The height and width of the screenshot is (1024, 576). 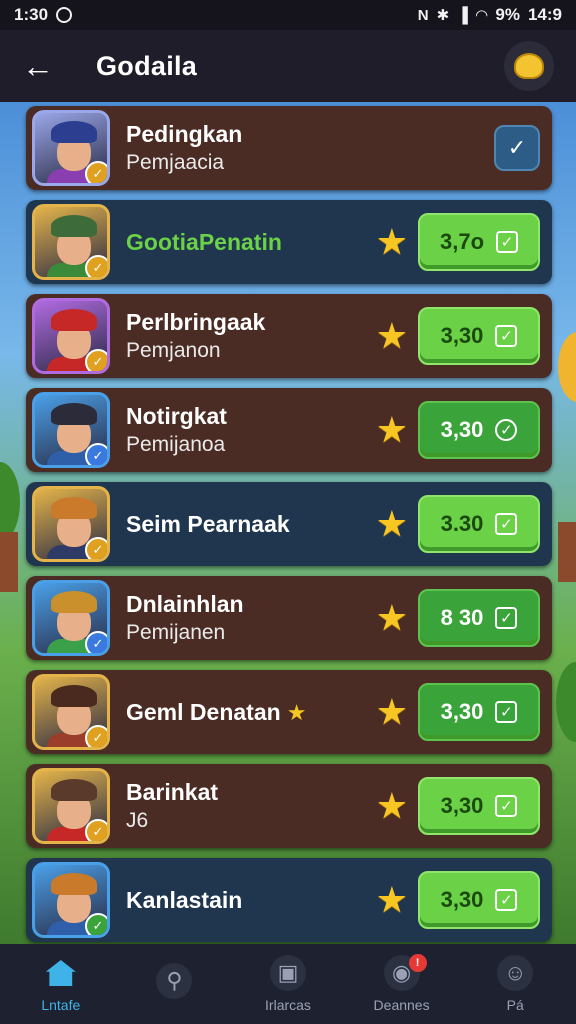 What do you see at coordinates (147, 65) in the screenshot?
I see `page-title: Godaila` at bounding box center [147, 65].